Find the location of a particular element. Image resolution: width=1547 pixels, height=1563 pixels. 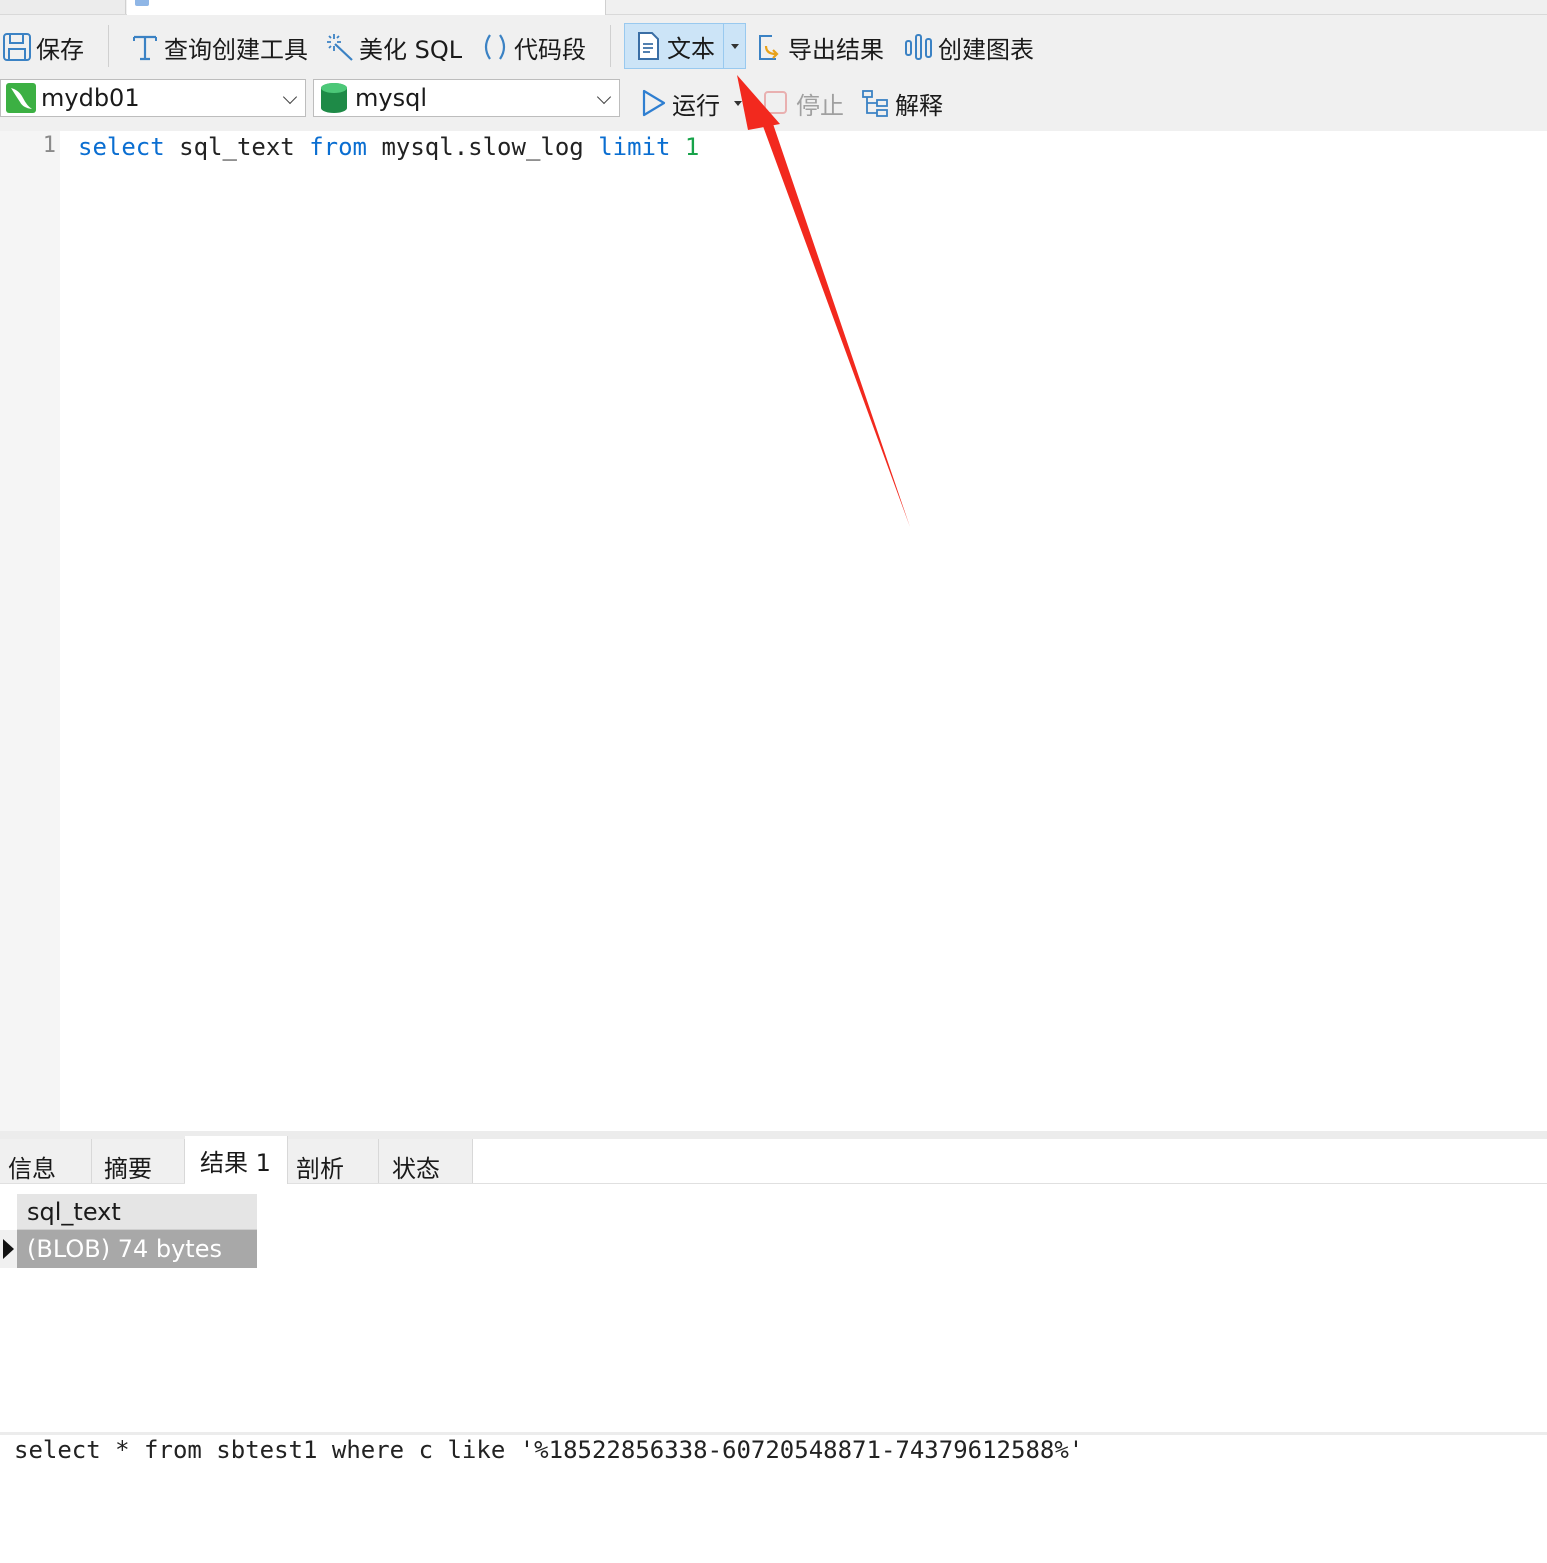

current-row-arrow-icon is located at coordinates (8, 1249).